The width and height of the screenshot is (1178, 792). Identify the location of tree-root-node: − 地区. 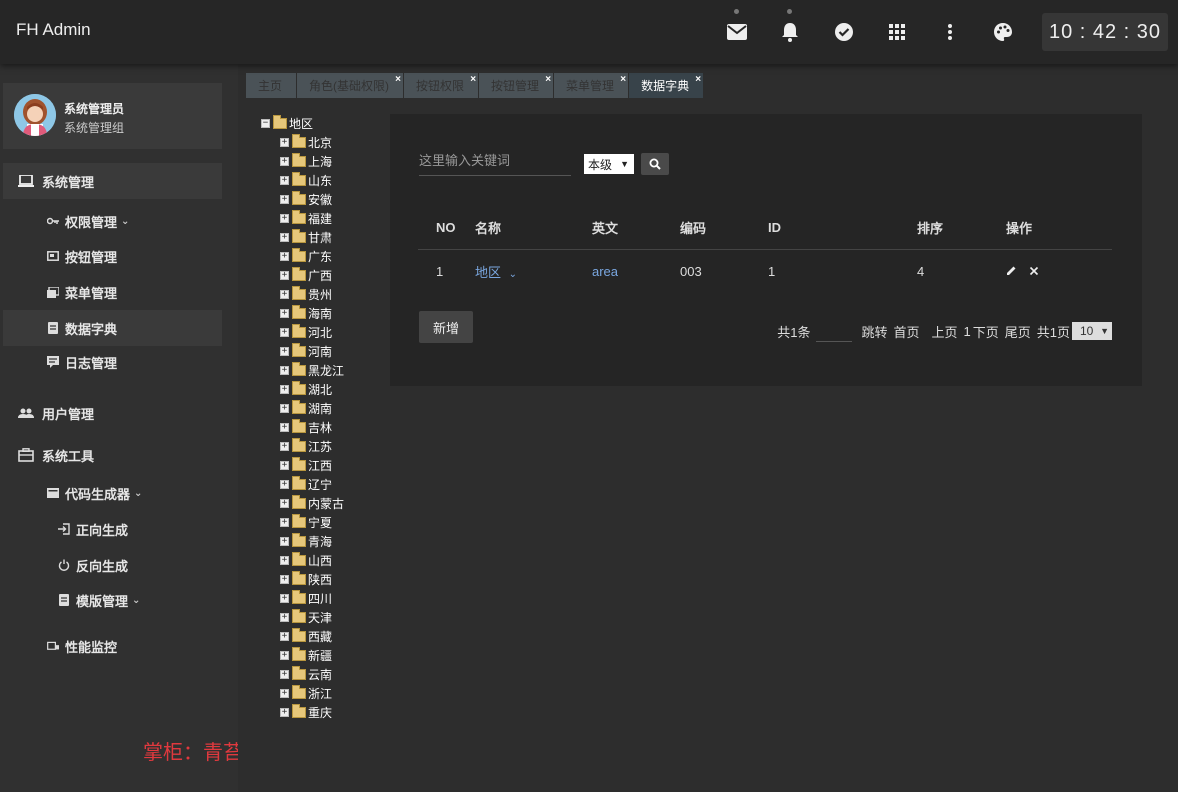
(302, 123).